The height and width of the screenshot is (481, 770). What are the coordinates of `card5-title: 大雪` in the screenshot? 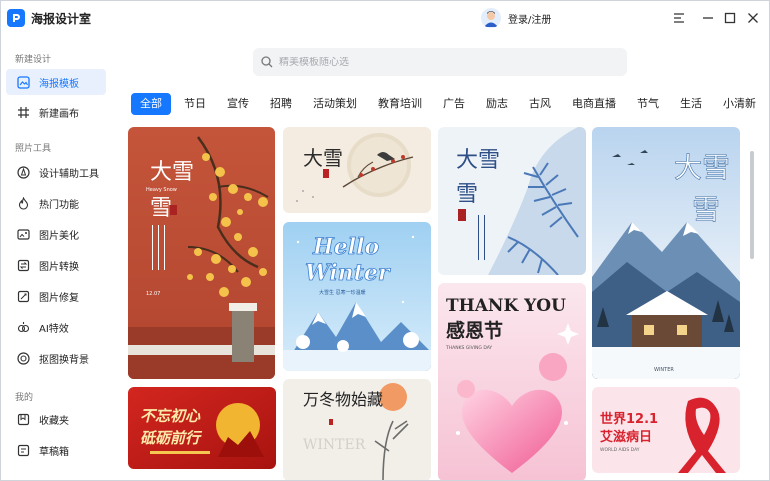 It's located at (702, 167).